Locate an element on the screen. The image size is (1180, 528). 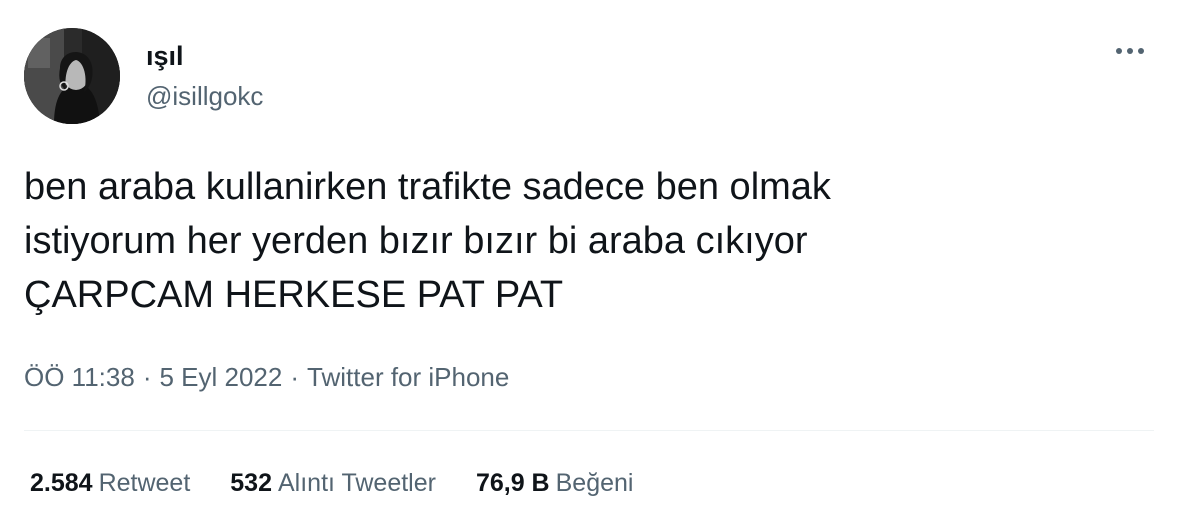
tweet-text-line: ÇARPCAM HERKESE PAT PAT is located at coordinates (294, 295).